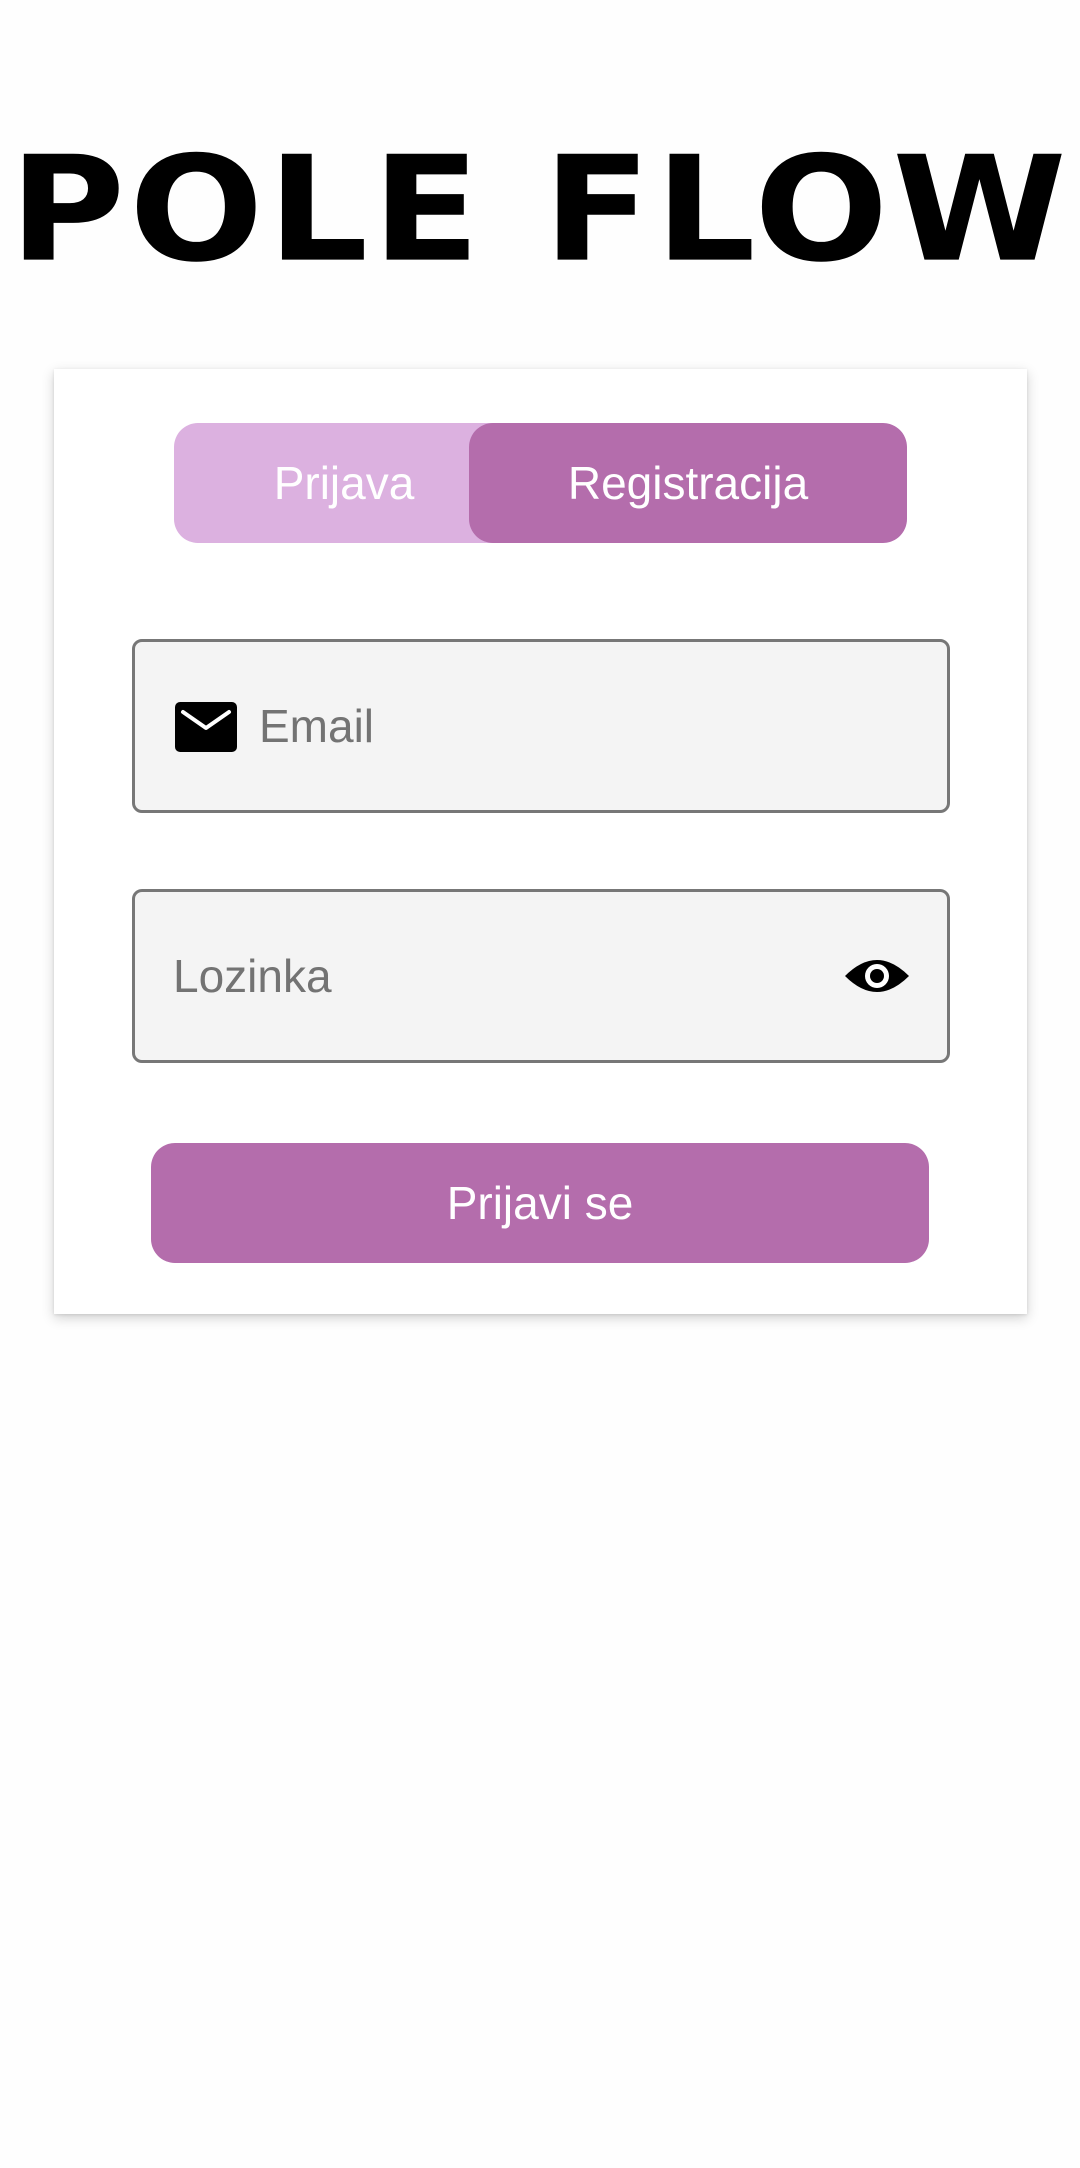 The width and height of the screenshot is (1080, 2168). I want to click on eye-icon, so click(877, 976).